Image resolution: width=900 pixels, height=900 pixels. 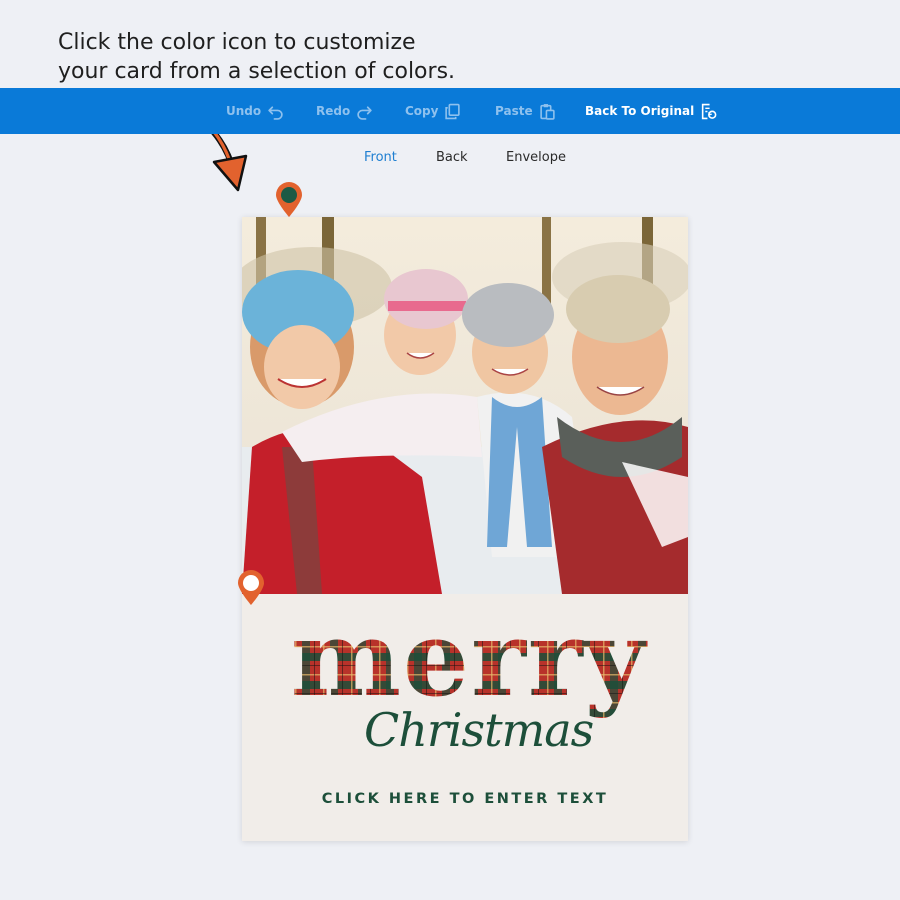 I want to click on tab-back: Back, so click(x=452, y=157).